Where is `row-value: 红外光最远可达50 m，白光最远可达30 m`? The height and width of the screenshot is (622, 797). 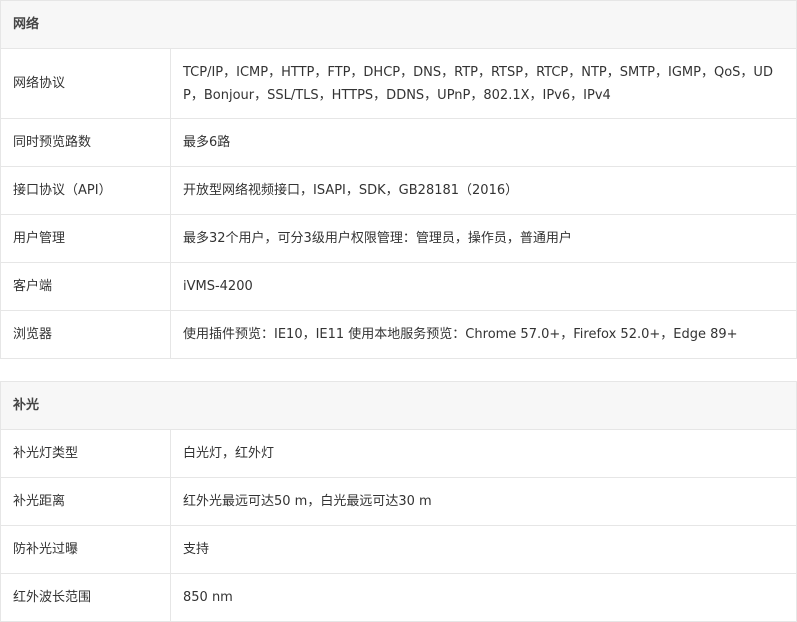 row-value: 红外光最远可达50 m，白光最远可达30 m is located at coordinates (483, 501).